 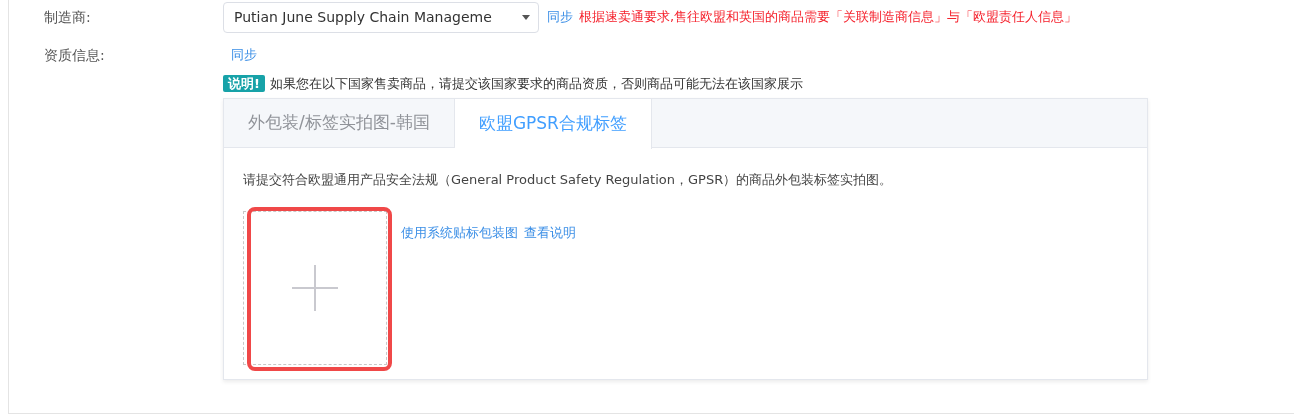 I want to click on description-text: 请提交符合欧盟通用产品安全法规（General Product Safety Regulation，GPSR）的商品外包装标签实拍图。, so click(x=568, y=179).